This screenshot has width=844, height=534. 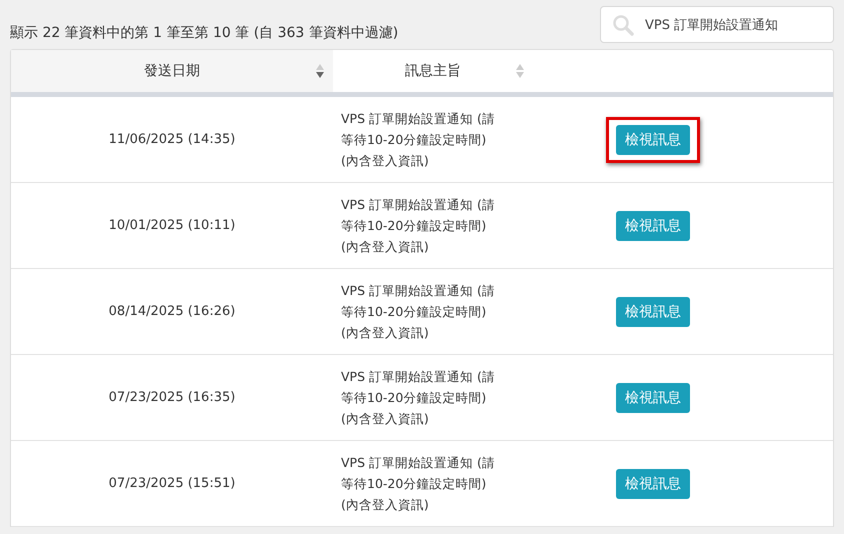 What do you see at coordinates (623, 25) in the screenshot?
I see `search-icon` at bounding box center [623, 25].